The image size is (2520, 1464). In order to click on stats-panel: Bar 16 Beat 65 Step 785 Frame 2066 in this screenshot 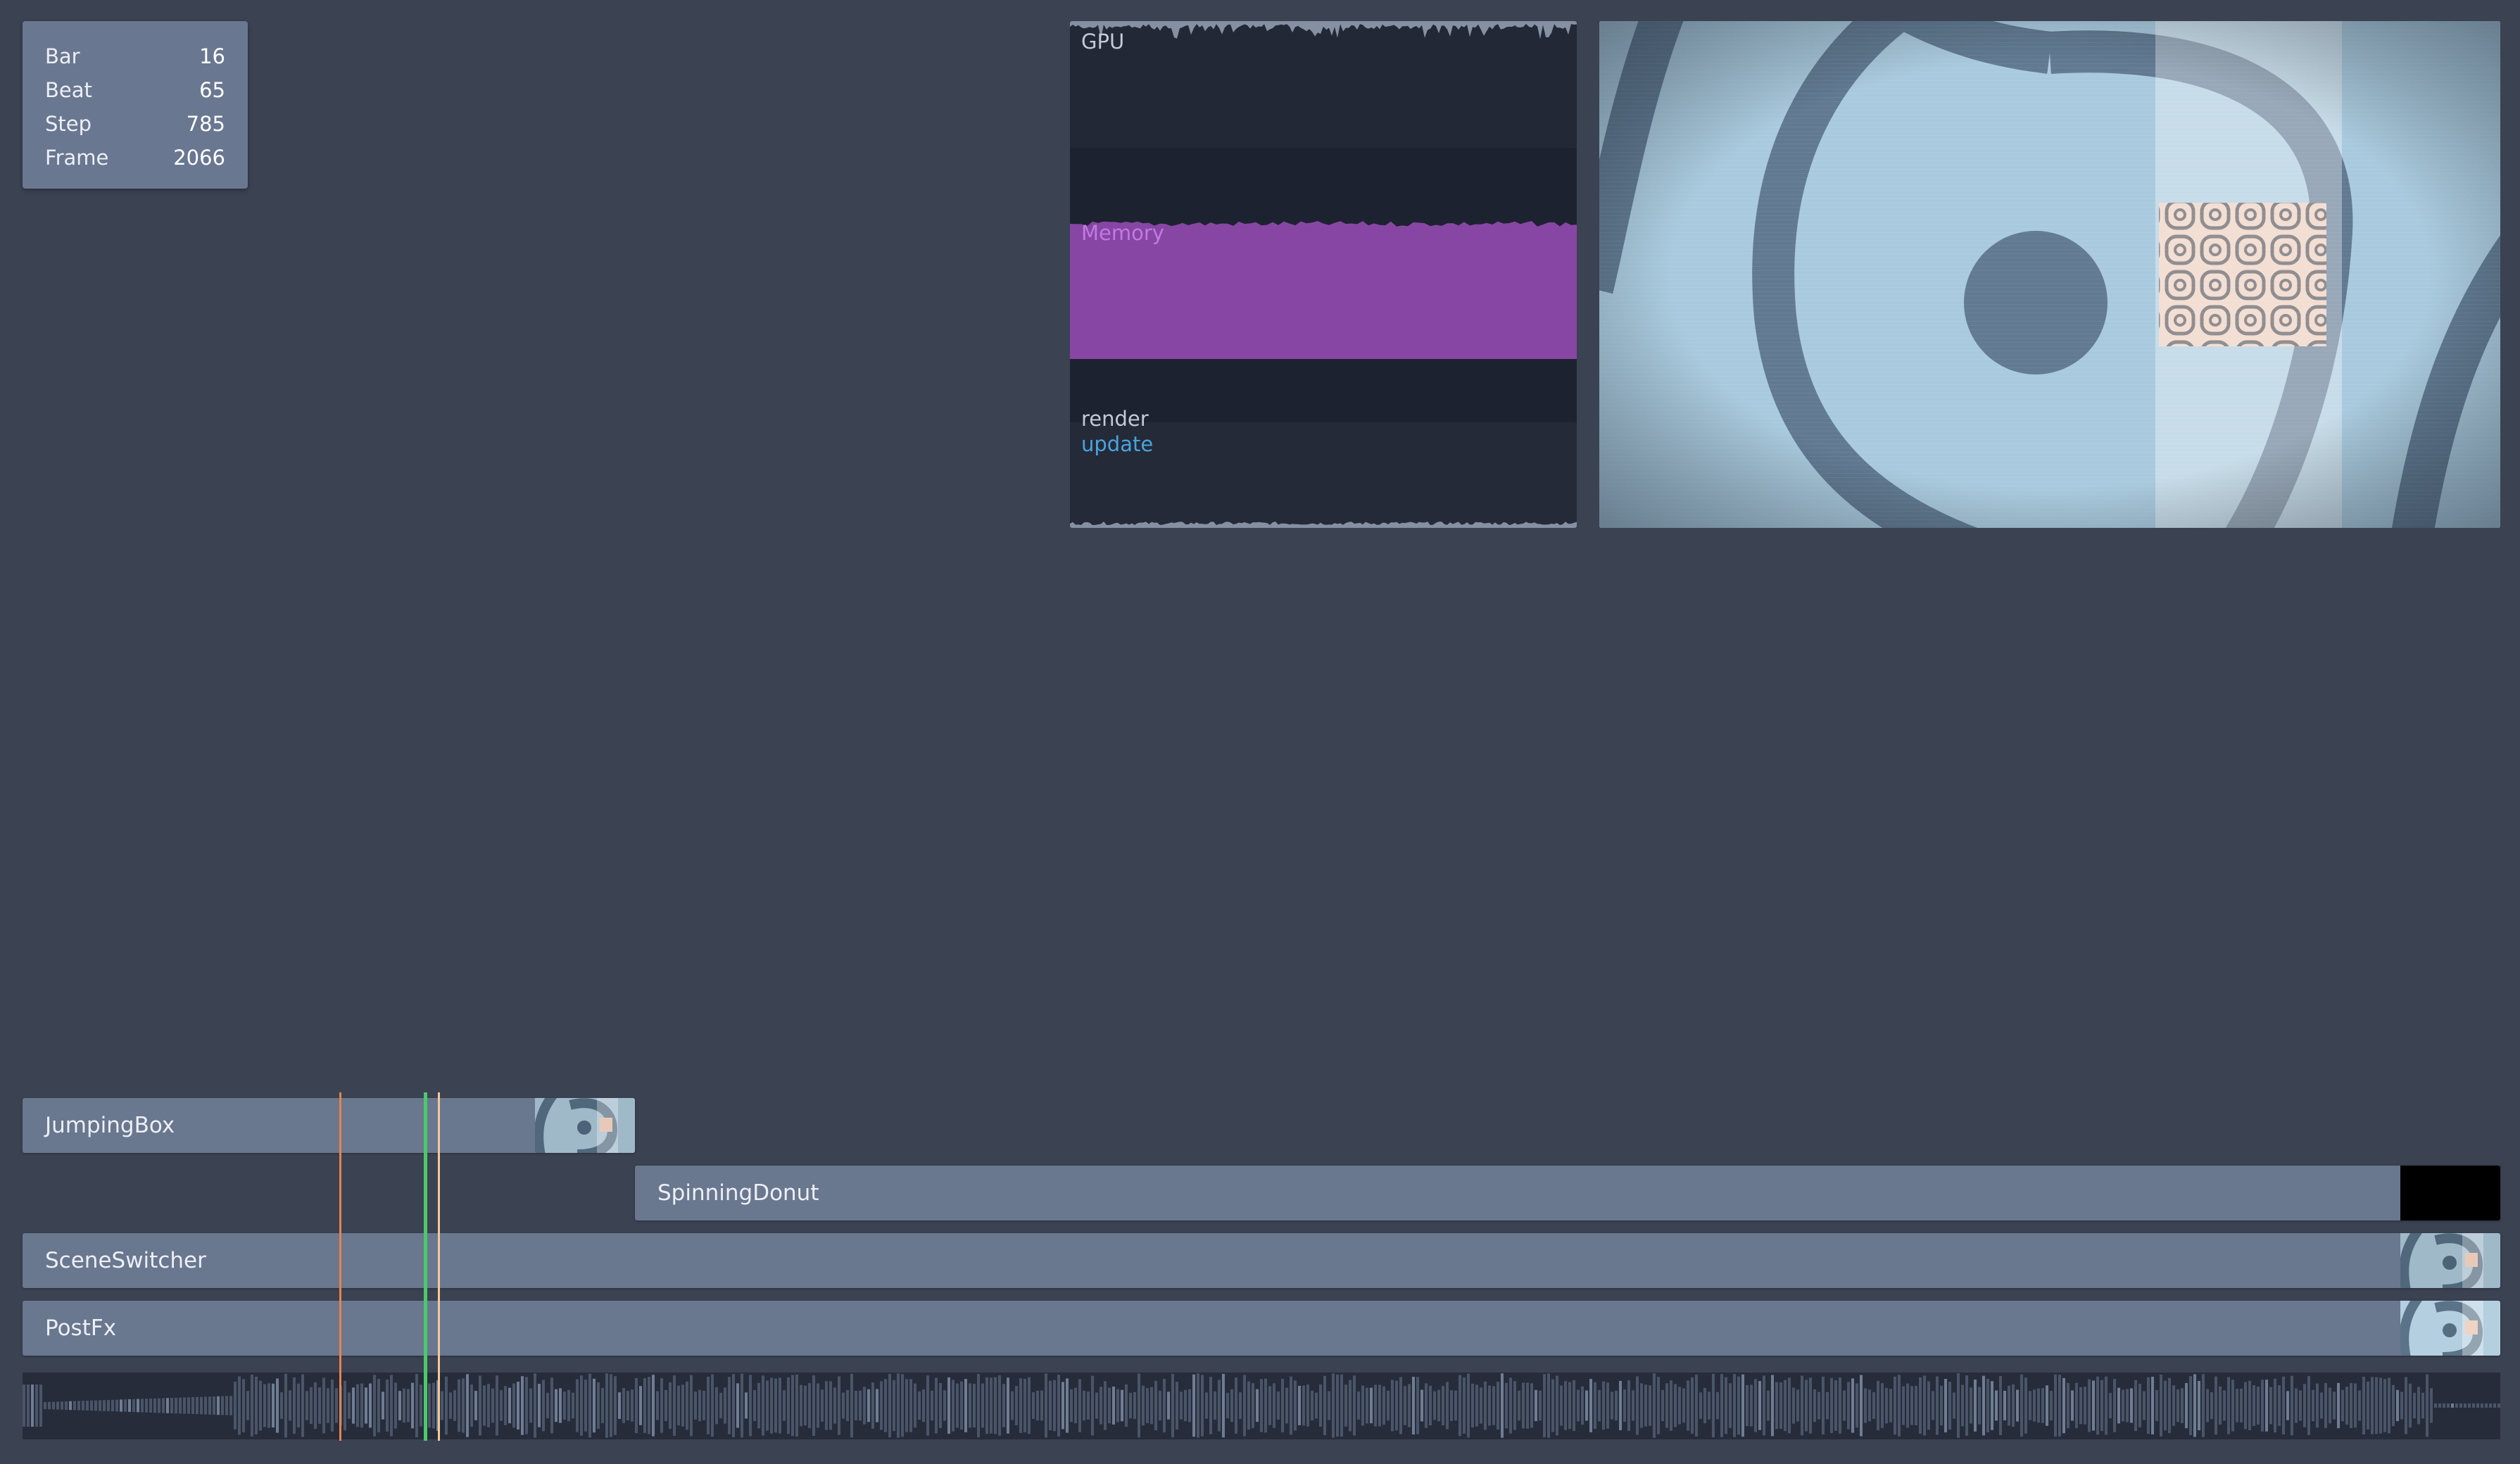, I will do `click(135, 105)`.